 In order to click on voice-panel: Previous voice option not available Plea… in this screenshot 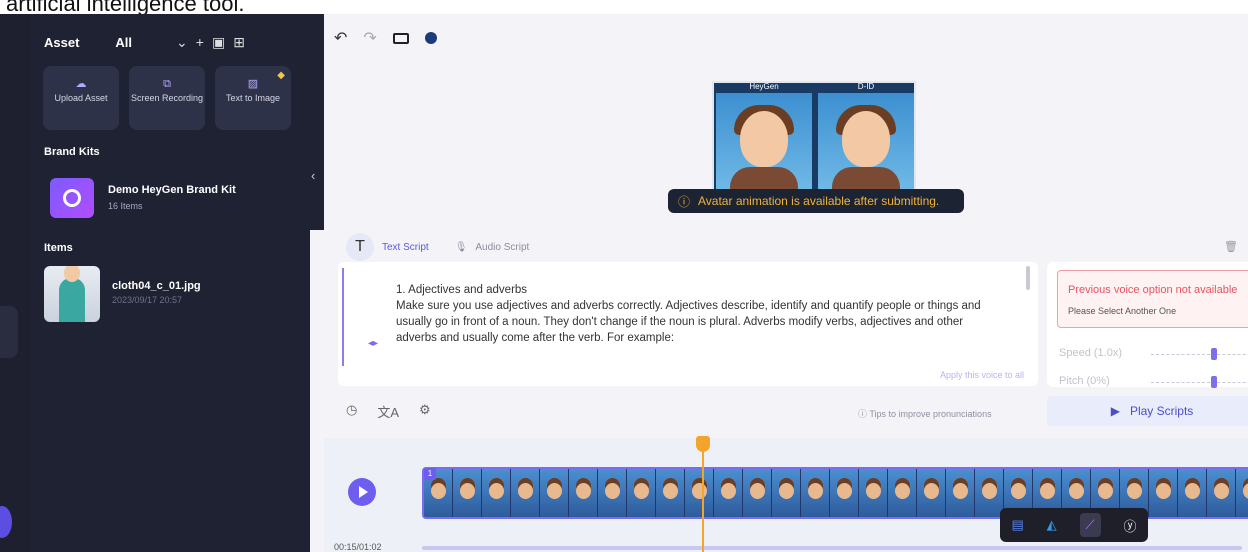, I will do `click(1147, 325)`.